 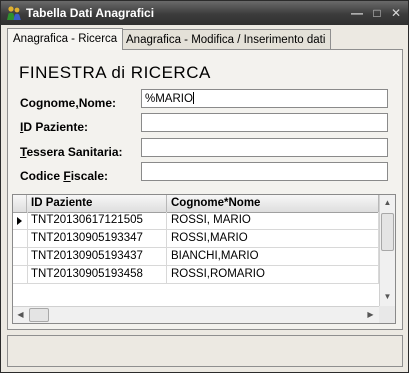 I want to click on table-row: TNT20130905193347 ROSSI,MARIO, so click(x=196, y=239).